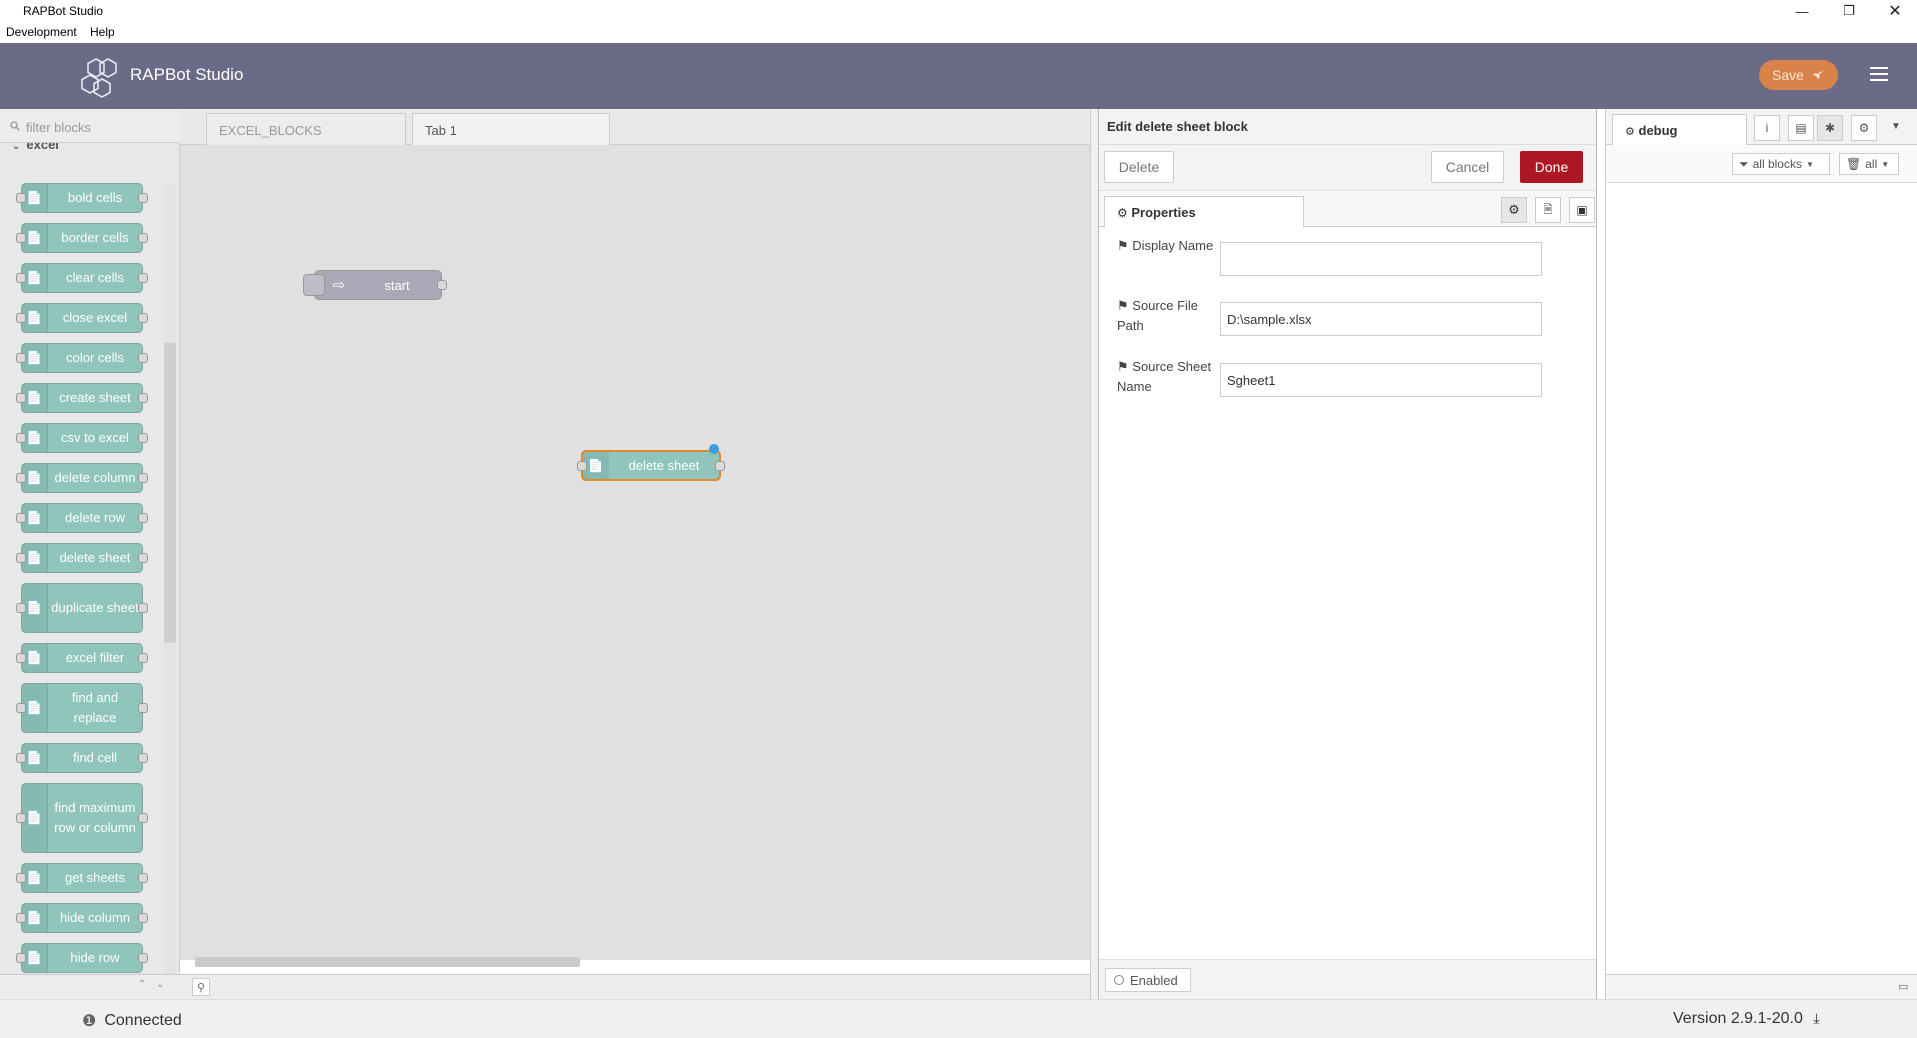 The height and width of the screenshot is (1038, 1917). What do you see at coordinates (1158, 315) in the screenshot?
I see `source-path-label-text: Source File Path` at bounding box center [1158, 315].